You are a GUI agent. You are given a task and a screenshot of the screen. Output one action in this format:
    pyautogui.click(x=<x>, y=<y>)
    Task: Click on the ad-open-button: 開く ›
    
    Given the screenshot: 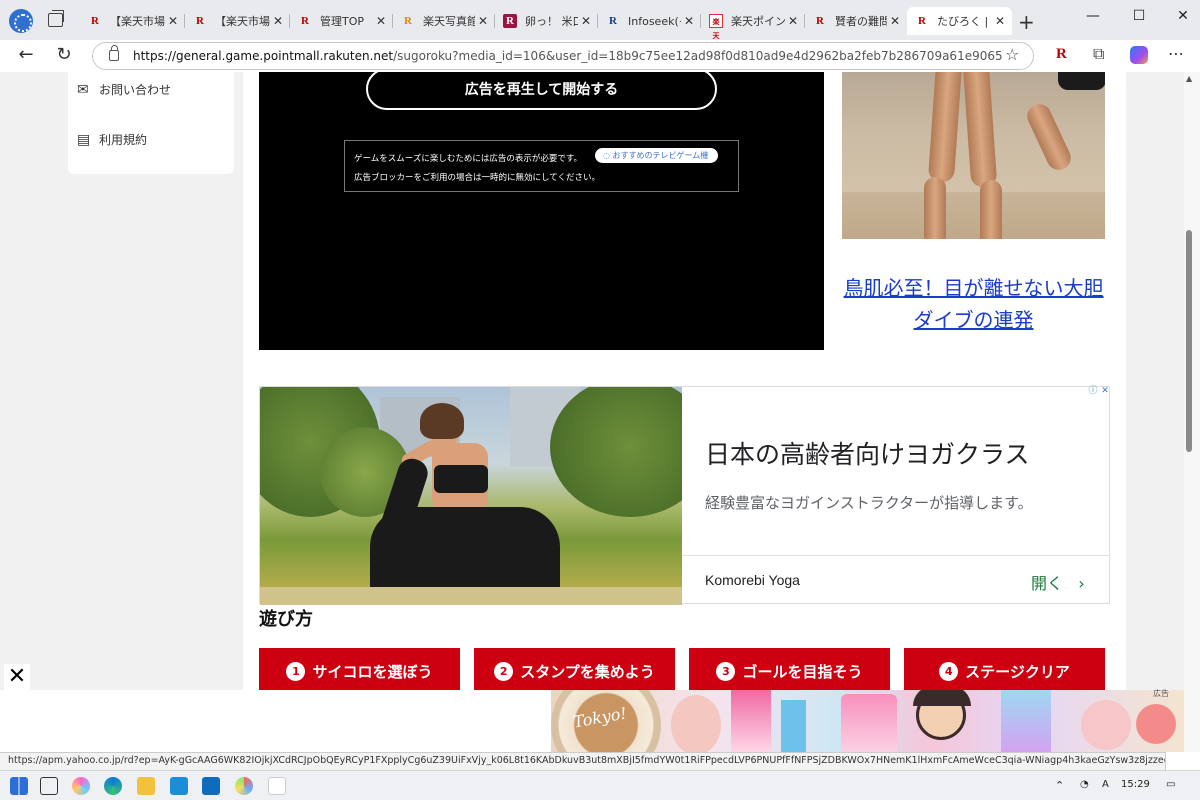 What is the action you would take?
    pyautogui.click(x=1058, y=582)
    